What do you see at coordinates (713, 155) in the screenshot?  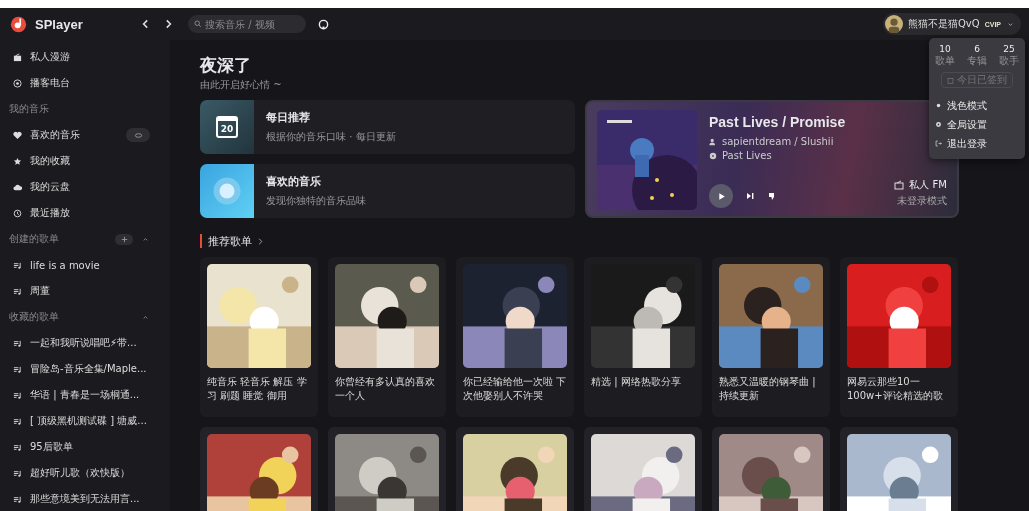 I see `album-icon` at bounding box center [713, 155].